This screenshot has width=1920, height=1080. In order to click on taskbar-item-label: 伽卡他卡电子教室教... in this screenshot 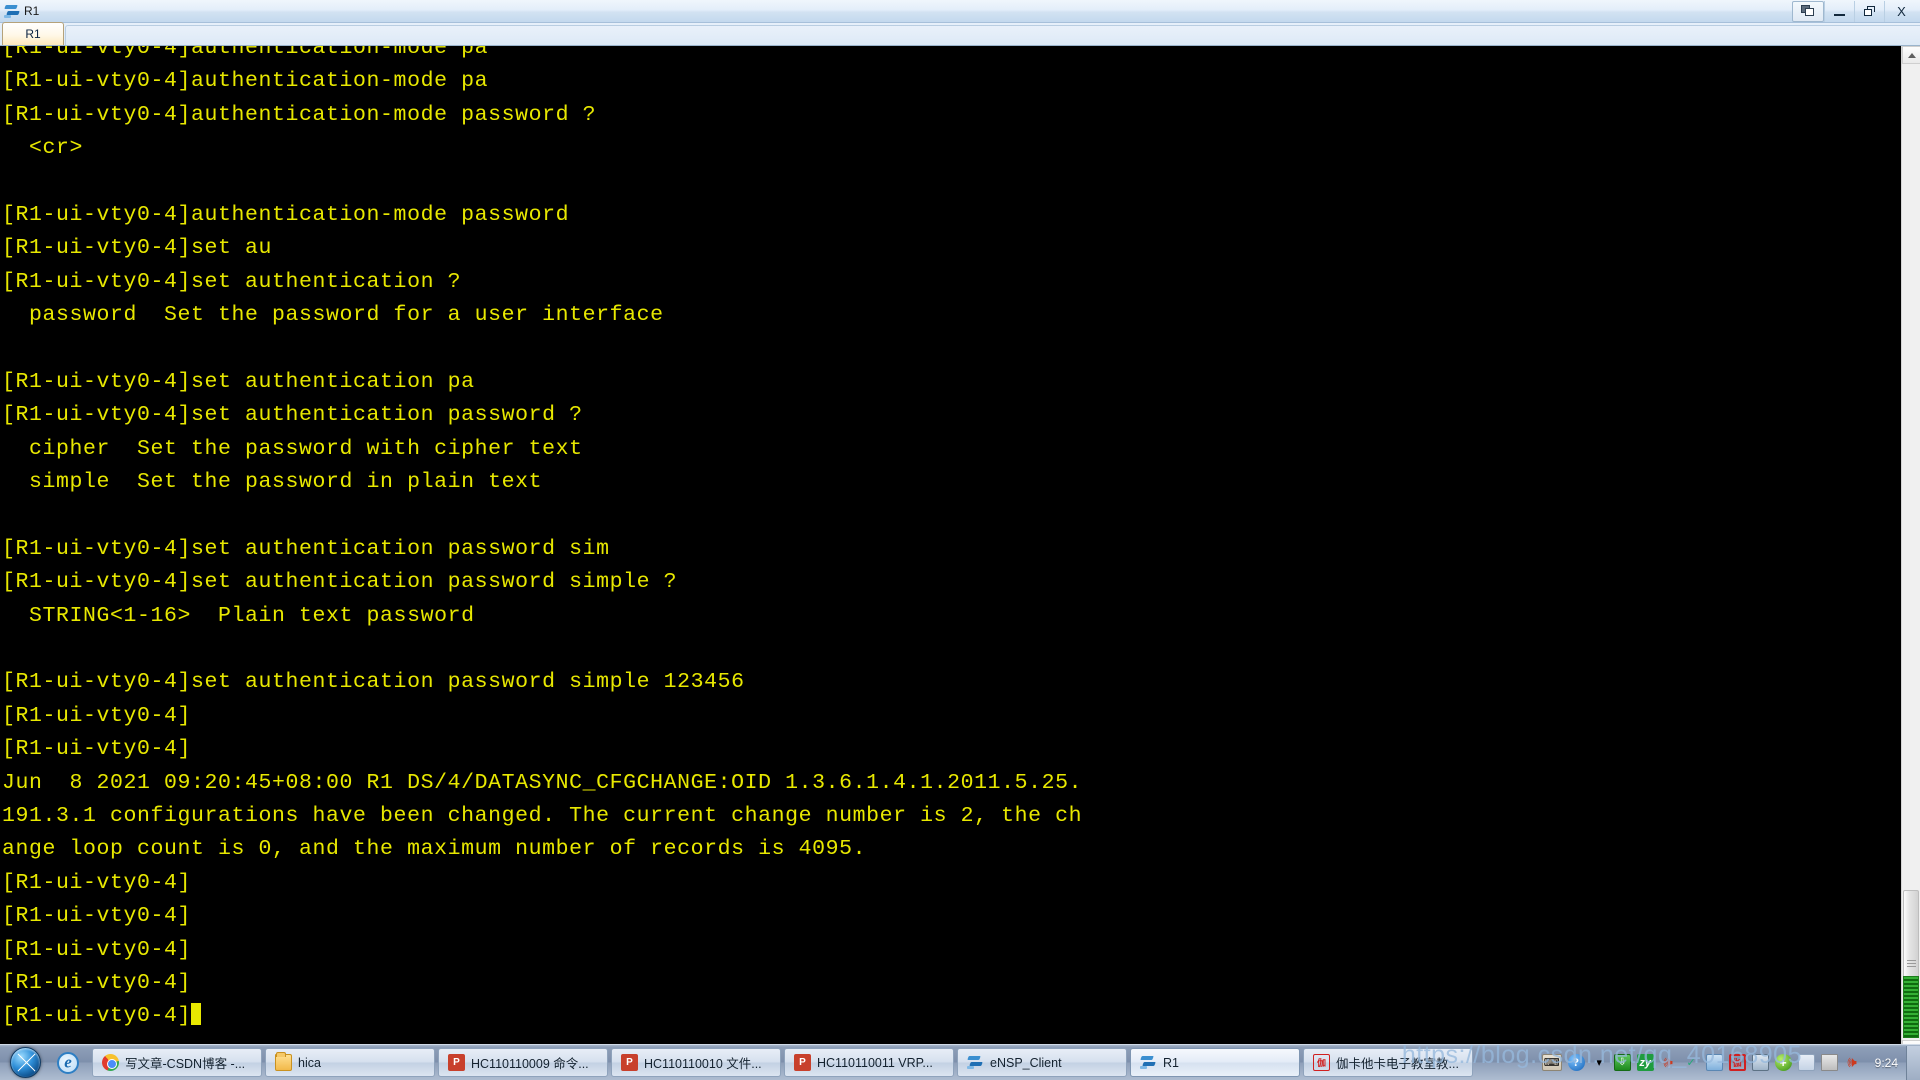, I will do `click(1397, 1064)`.